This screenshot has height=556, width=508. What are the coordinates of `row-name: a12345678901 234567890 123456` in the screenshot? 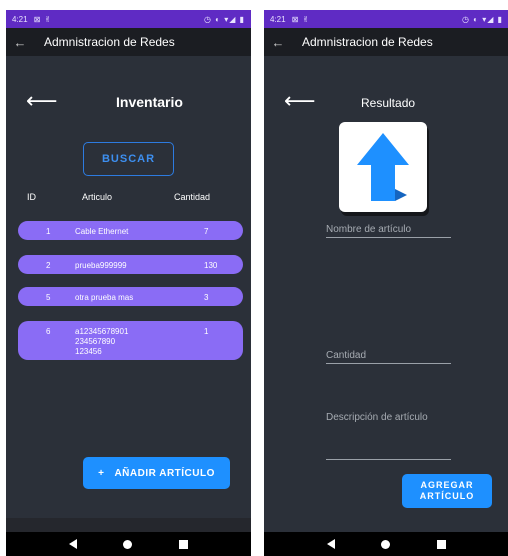 It's located at (102, 341).